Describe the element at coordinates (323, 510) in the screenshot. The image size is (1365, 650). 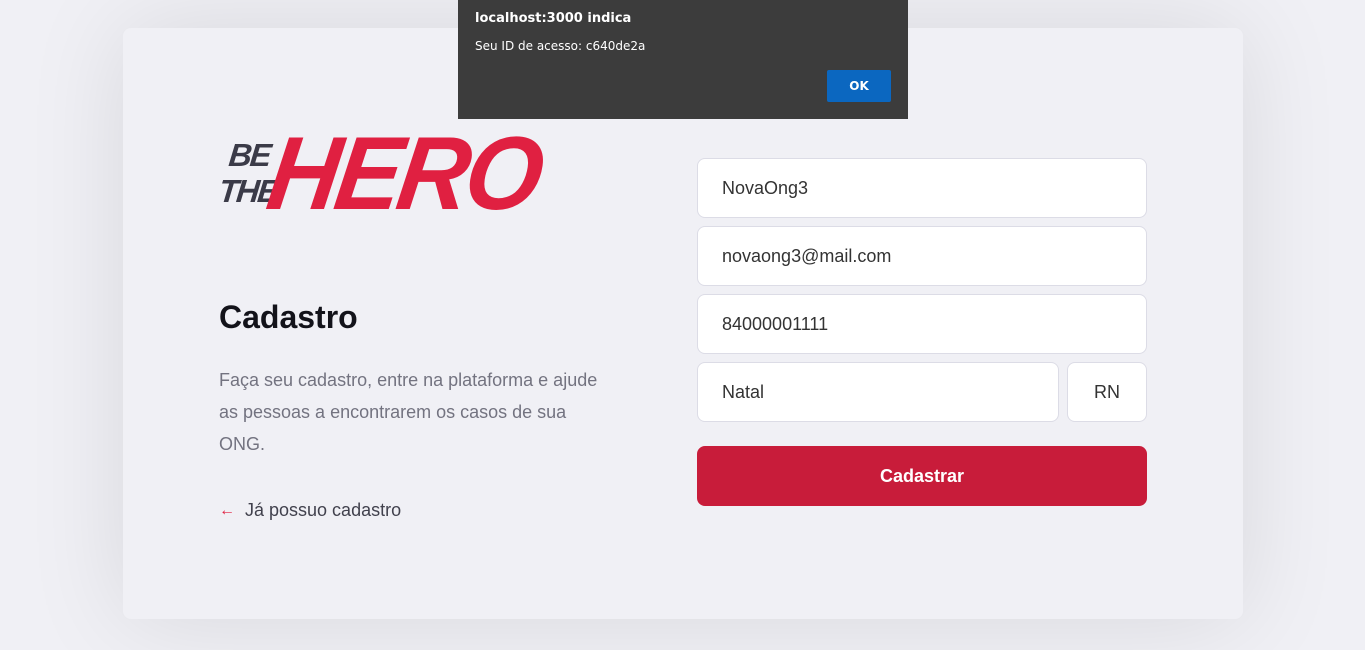
I see `back-link-label: Já possuo cadastro` at that location.